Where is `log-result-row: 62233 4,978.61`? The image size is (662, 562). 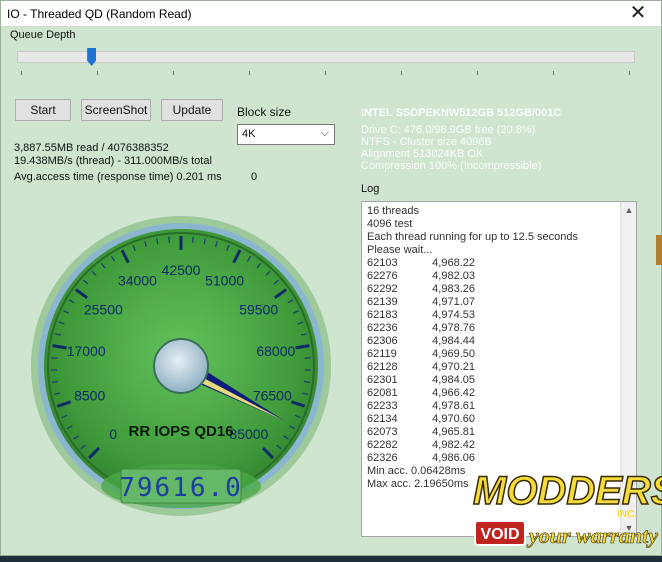 log-result-row: 62233 4,978.61 is located at coordinates (472, 406).